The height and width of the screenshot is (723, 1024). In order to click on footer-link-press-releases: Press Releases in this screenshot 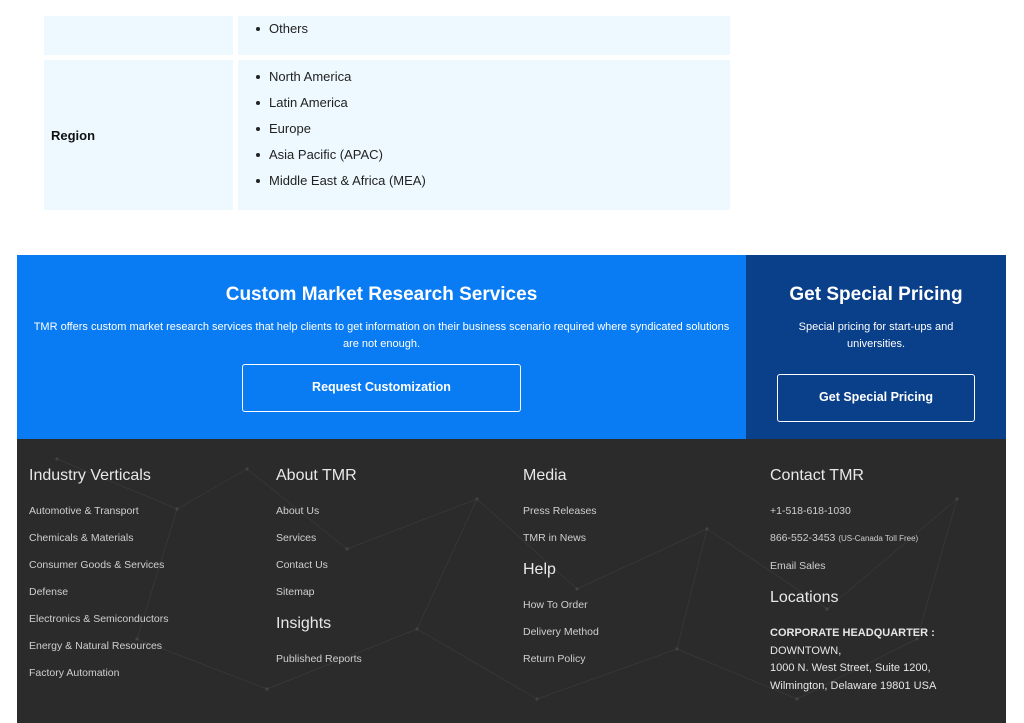, I will do `click(640, 511)`.